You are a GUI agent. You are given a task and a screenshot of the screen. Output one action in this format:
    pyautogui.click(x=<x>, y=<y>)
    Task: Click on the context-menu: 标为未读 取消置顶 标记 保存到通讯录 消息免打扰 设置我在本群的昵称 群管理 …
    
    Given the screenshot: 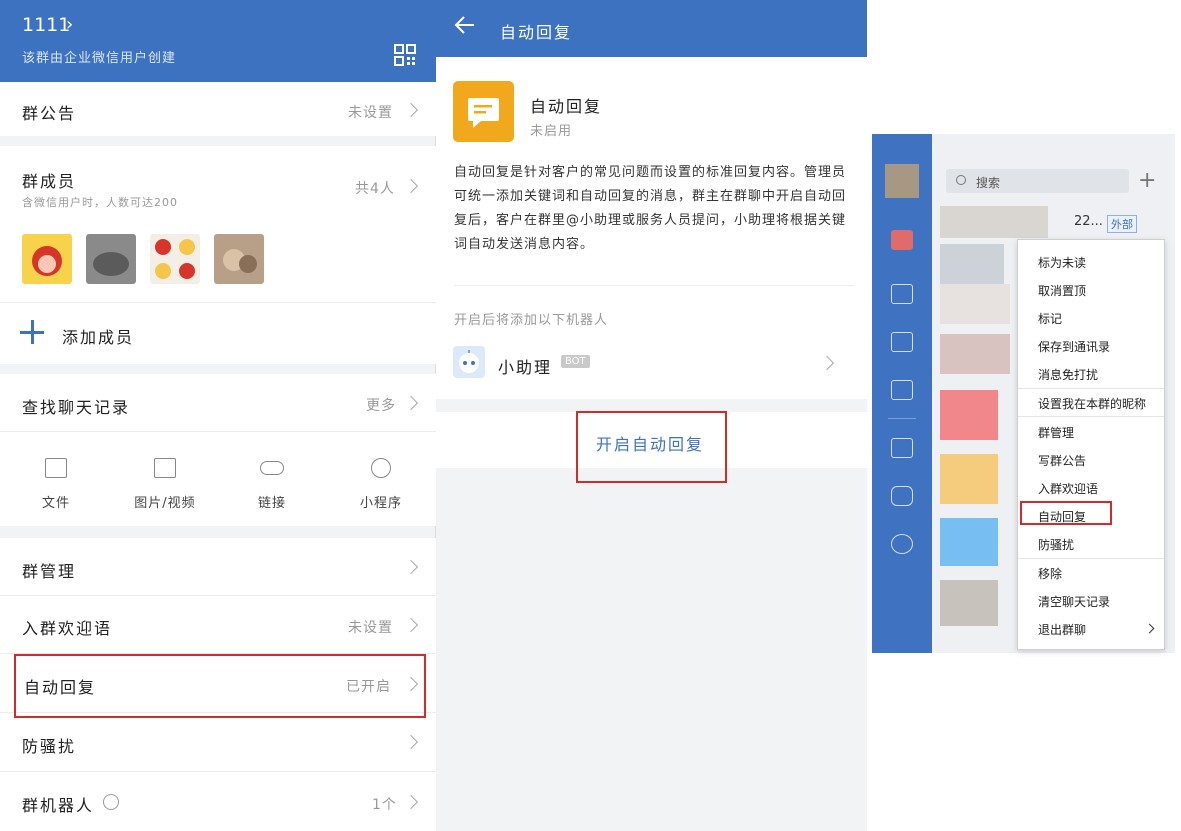 What is the action you would take?
    pyautogui.click(x=1091, y=444)
    